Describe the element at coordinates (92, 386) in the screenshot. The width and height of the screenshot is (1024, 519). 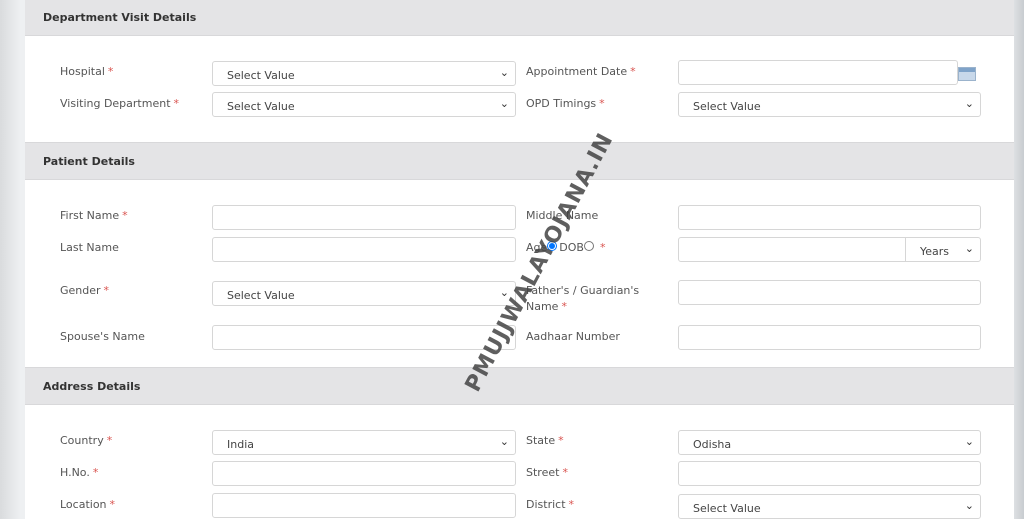
I see `section-title: Address Details` at that location.